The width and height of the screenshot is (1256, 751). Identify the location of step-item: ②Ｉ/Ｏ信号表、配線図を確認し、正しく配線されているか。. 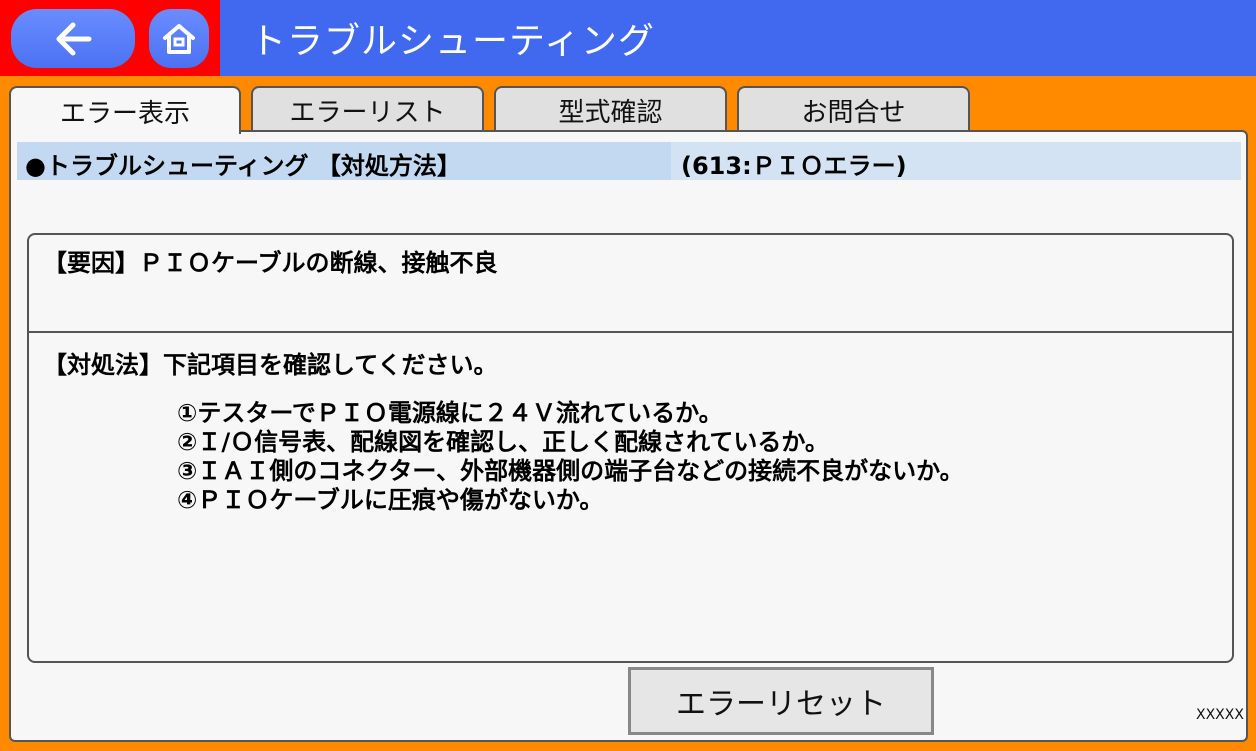
(503, 442).